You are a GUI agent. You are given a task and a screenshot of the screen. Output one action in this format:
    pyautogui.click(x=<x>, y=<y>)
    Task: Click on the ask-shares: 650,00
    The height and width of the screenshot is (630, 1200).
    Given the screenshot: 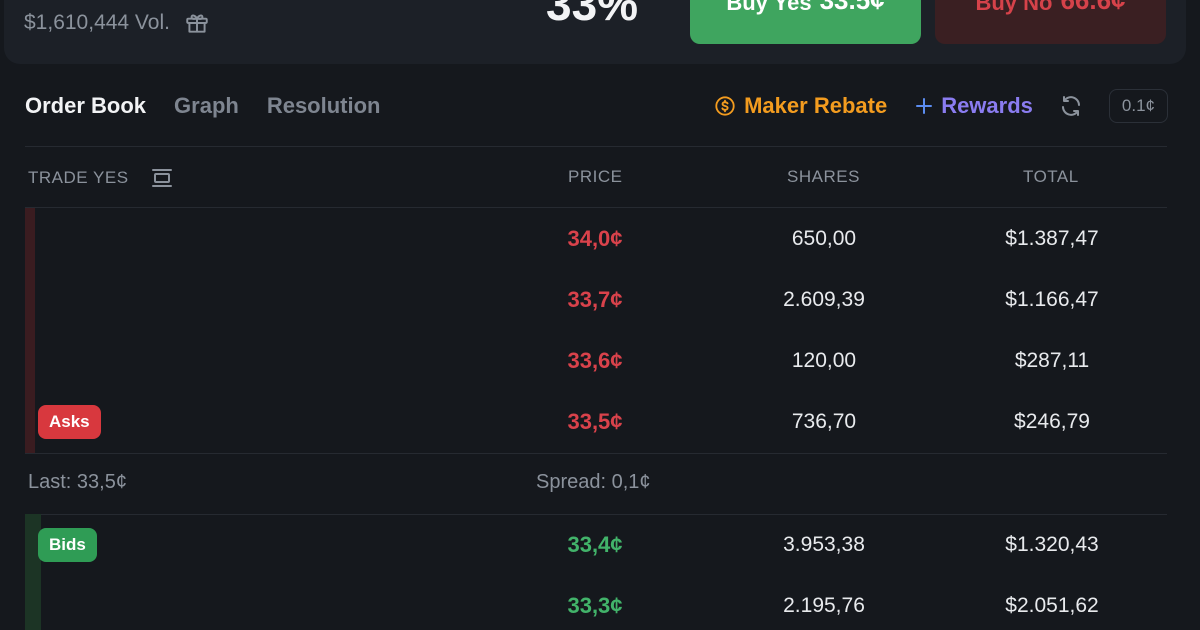 What is the action you would take?
    pyautogui.click(x=824, y=238)
    